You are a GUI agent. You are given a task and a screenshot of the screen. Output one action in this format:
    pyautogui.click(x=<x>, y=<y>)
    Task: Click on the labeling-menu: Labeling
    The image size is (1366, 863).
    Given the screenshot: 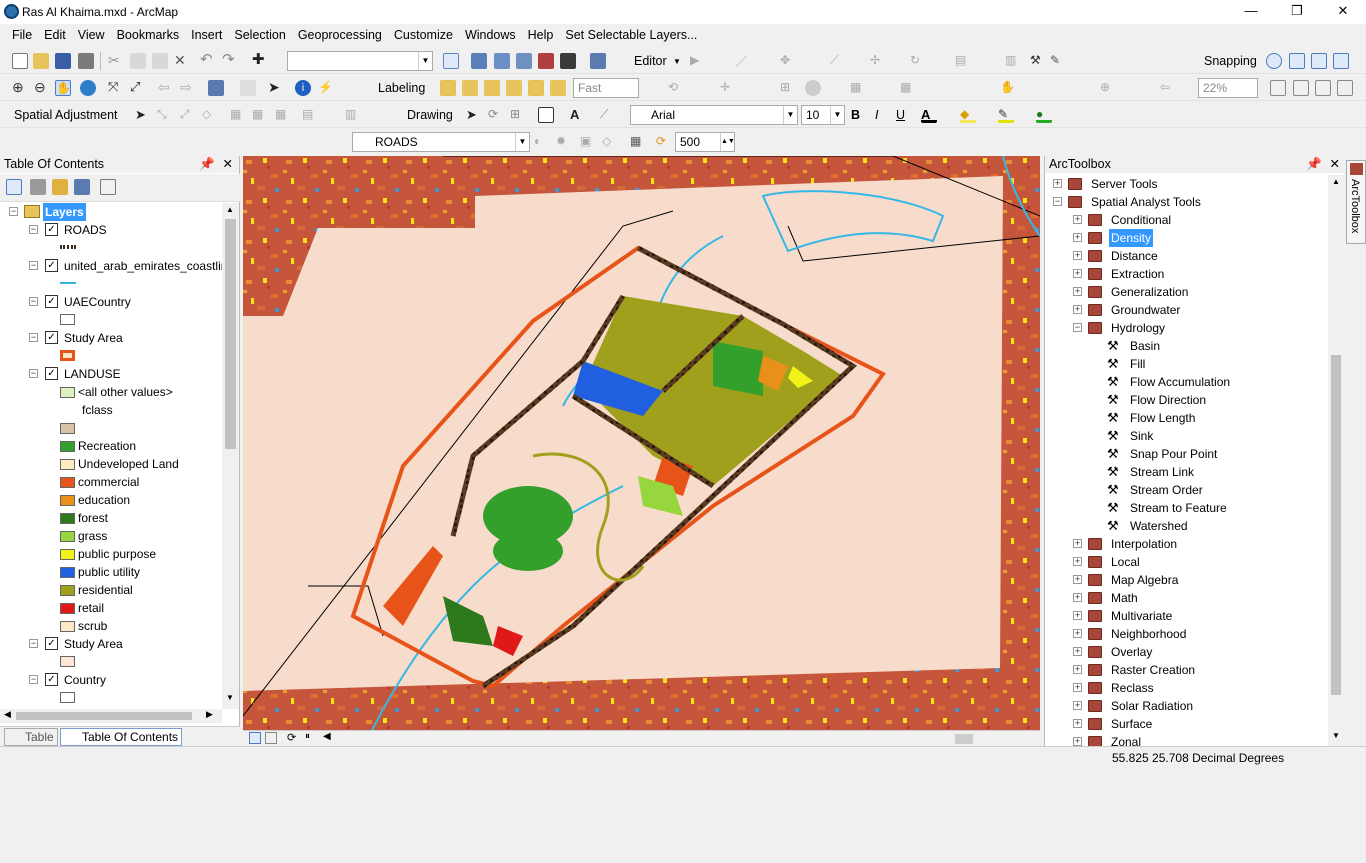 What is the action you would take?
    pyautogui.click(x=401, y=88)
    